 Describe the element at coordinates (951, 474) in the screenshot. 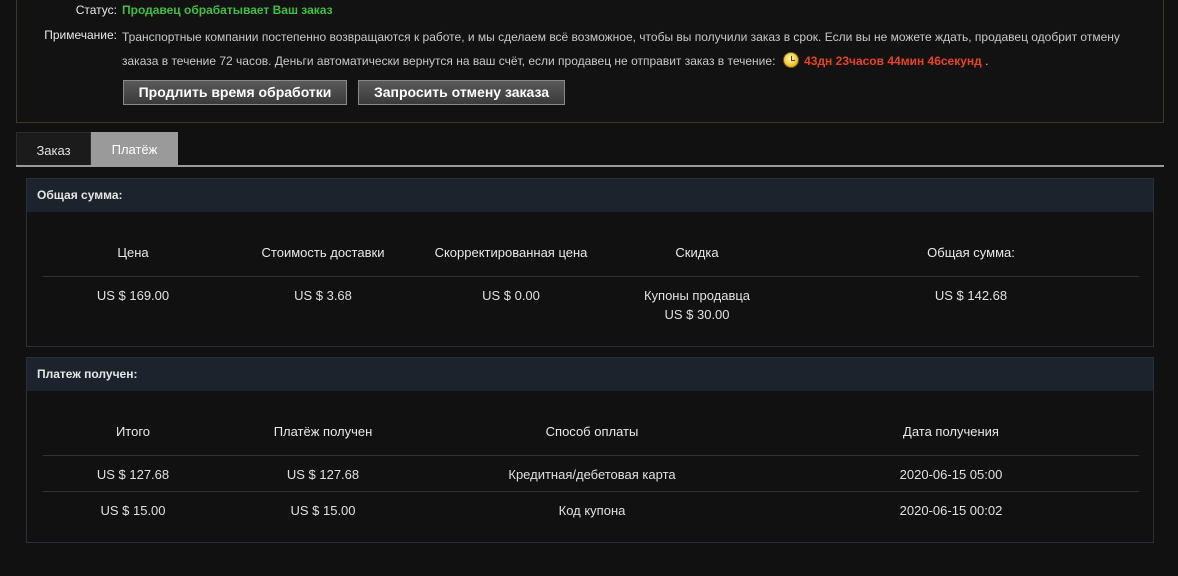

I see `row1-date: 2020-06-15 05:00` at that location.